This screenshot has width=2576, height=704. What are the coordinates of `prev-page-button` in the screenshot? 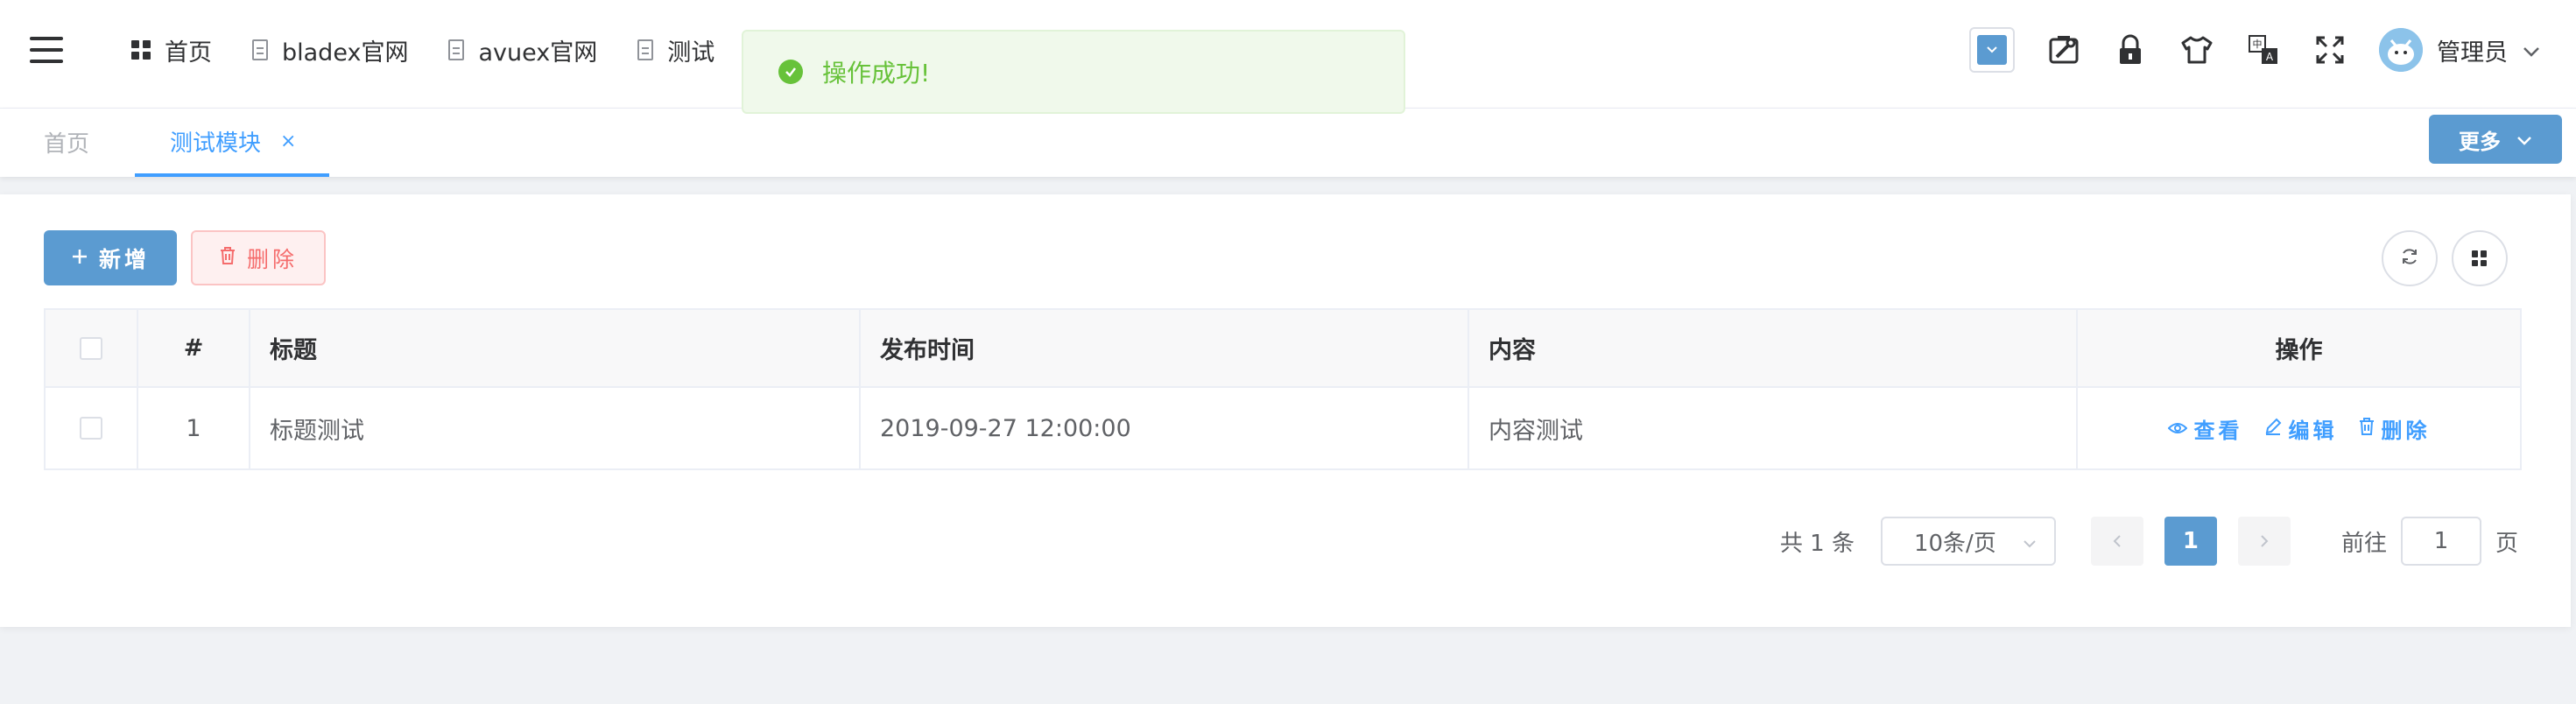 It's located at (2116, 541).